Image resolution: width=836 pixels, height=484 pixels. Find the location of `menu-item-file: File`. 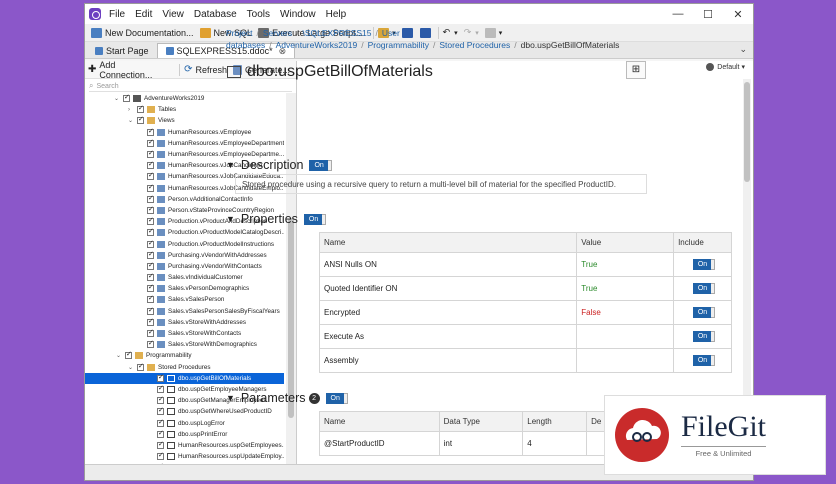

menu-item-file: File is located at coordinates (117, 14).